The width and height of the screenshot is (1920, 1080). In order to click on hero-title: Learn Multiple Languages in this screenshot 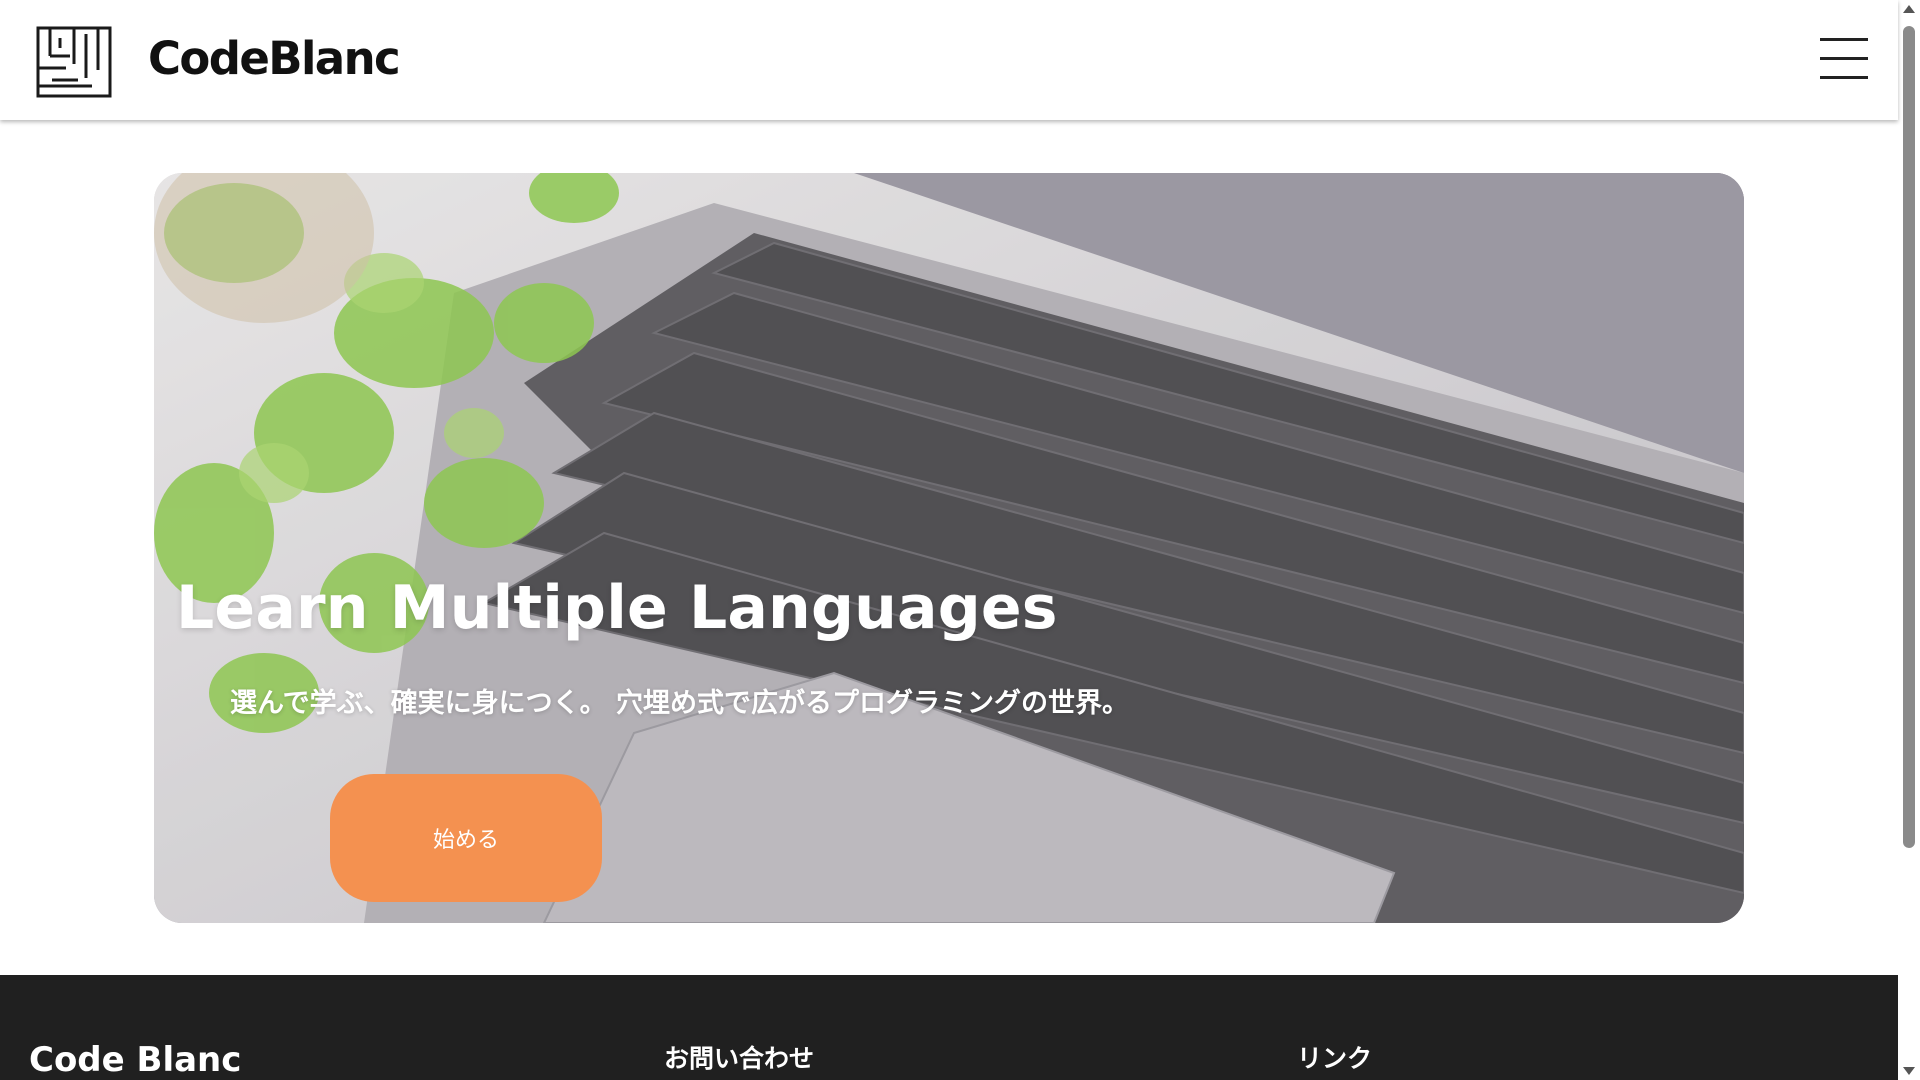, I will do `click(617, 608)`.